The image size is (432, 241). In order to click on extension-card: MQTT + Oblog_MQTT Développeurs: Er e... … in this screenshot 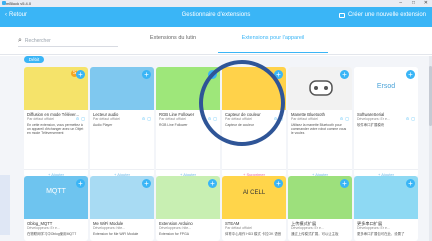, I will do `click(56, 208)`.